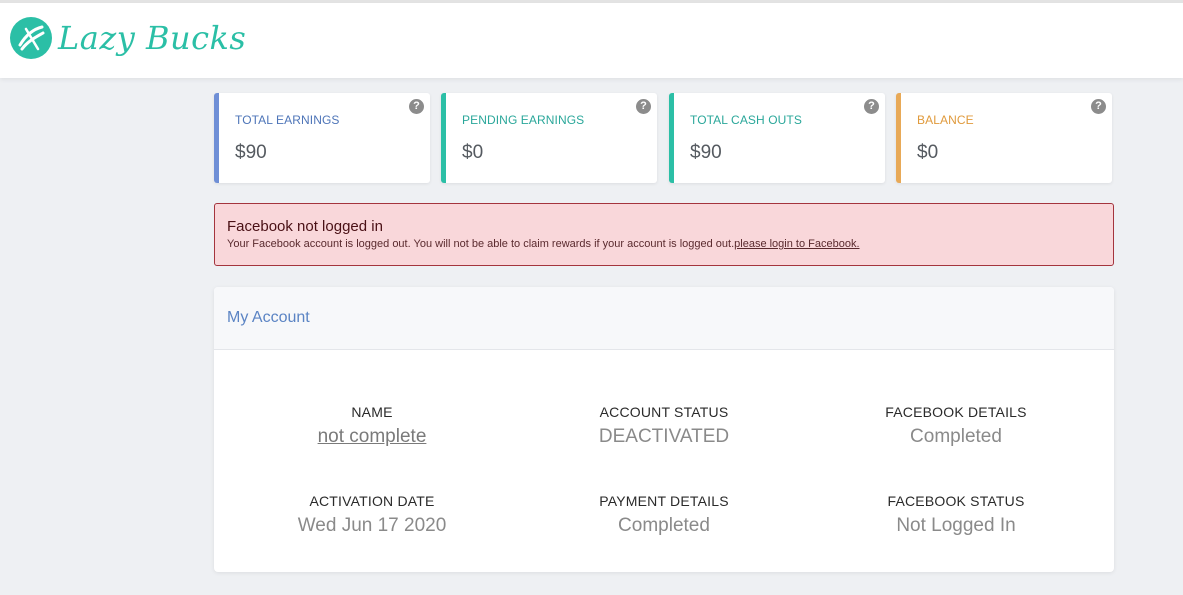  I want to click on lazy-bucks-logo-icon, so click(31, 38).